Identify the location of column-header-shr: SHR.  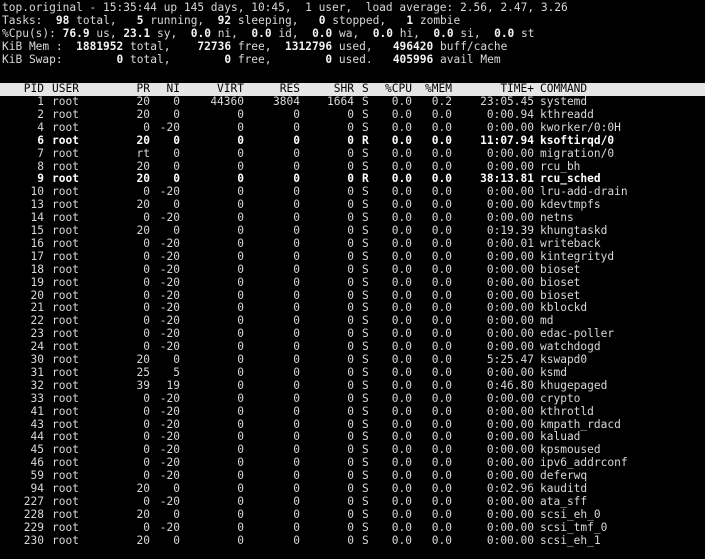
(330, 89).